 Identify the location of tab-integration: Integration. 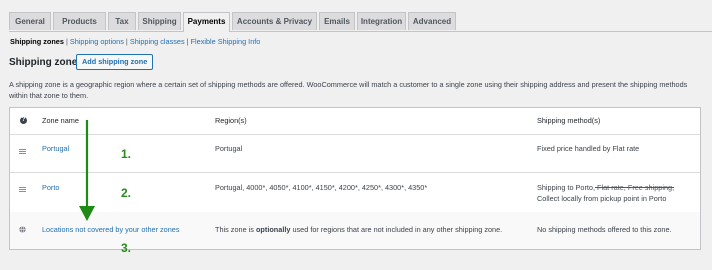
(381, 21).